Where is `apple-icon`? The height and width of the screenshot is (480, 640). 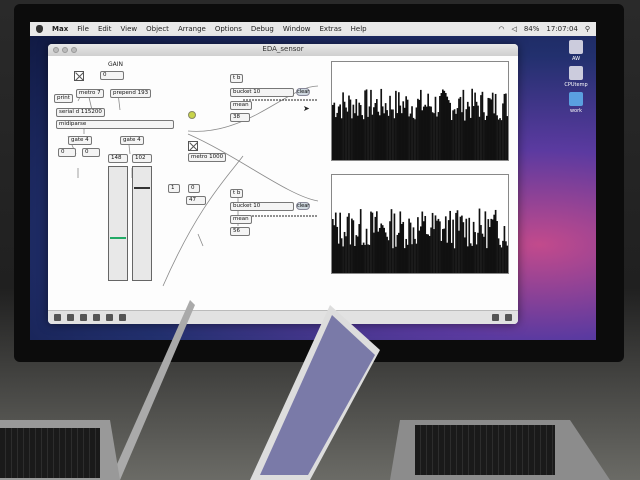
apple-icon is located at coordinates (39, 29).